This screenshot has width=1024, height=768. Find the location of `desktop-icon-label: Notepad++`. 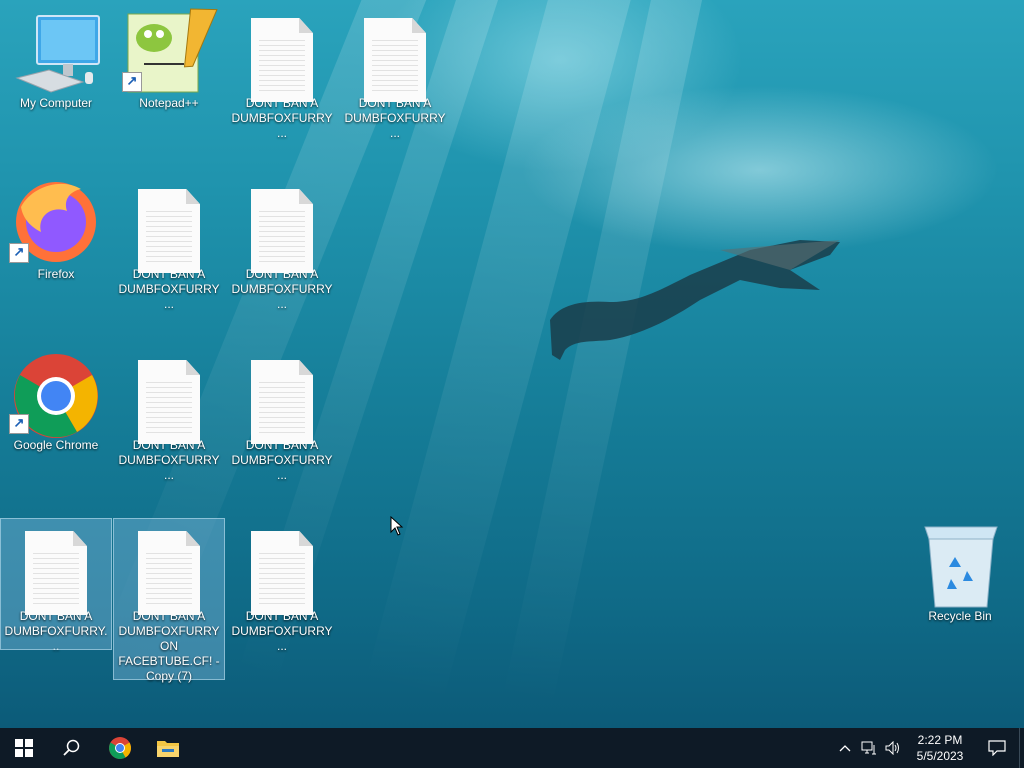

desktop-icon-label: Notepad++ is located at coordinates (169, 103).